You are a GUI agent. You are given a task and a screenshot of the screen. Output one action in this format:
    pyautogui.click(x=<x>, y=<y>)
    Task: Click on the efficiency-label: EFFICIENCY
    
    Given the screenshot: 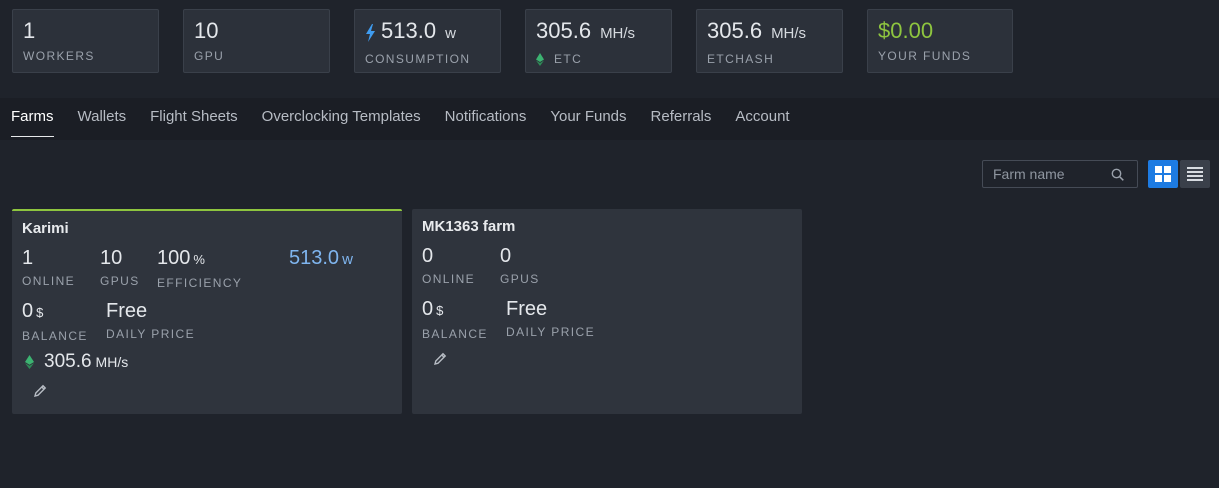 What is the action you would take?
    pyautogui.click(x=200, y=283)
    